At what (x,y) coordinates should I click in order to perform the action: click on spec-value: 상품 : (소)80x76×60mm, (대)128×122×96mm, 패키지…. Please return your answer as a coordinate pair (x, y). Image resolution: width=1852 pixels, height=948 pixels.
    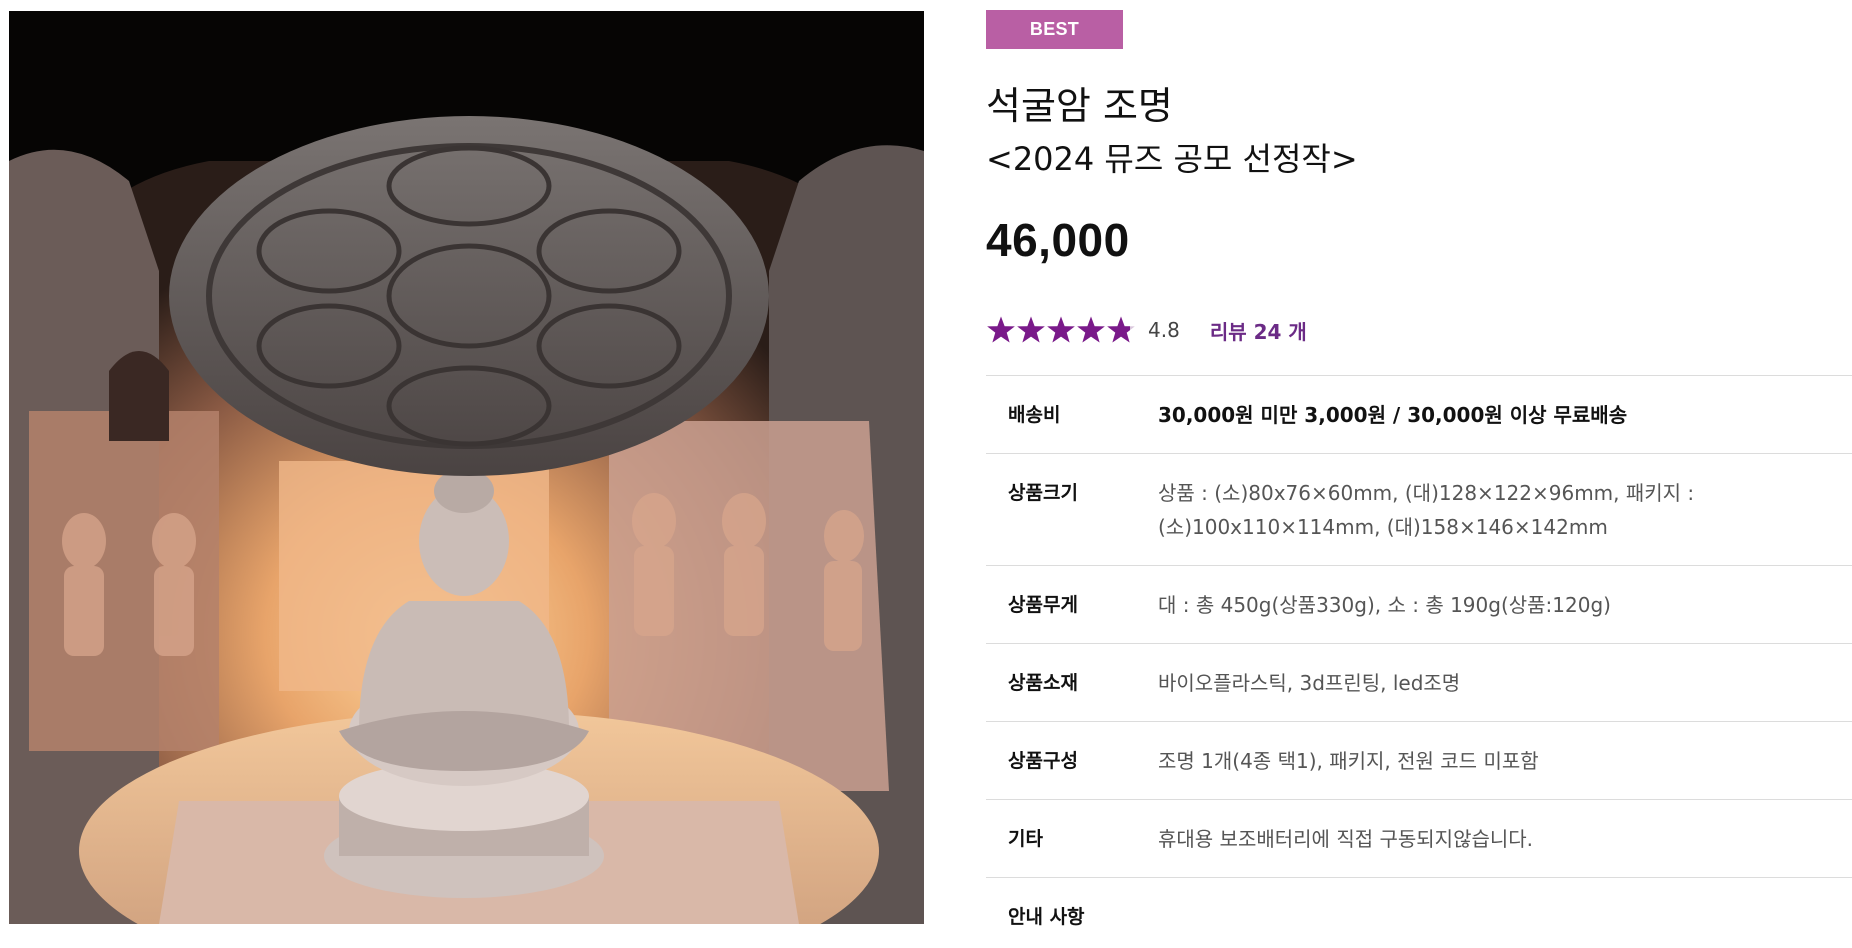
    Looking at the image, I should click on (1505, 510).